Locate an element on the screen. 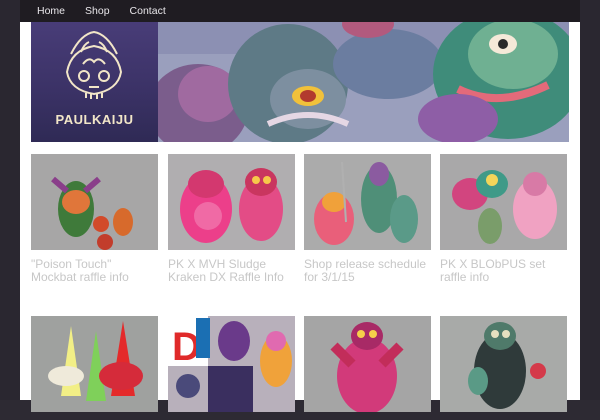  nav-item-home: Home is located at coordinates (51, 11).